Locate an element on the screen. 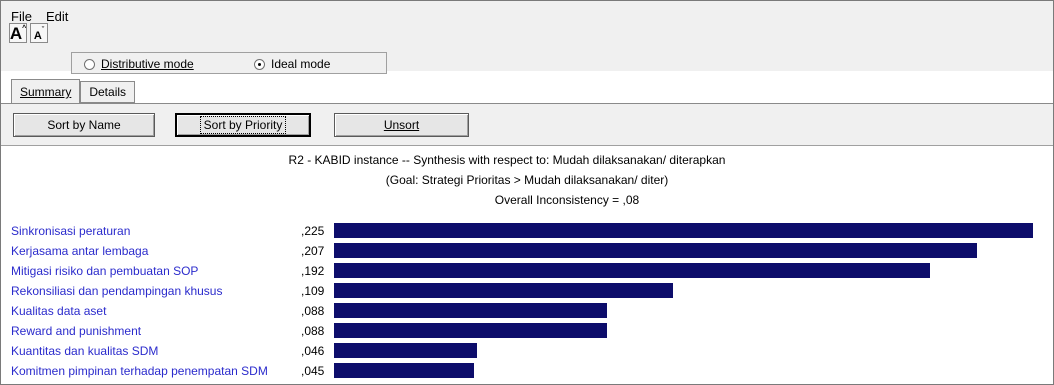 This screenshot has width=1054, height=385. increase-font-label: A is located at coordinates (16, 33).